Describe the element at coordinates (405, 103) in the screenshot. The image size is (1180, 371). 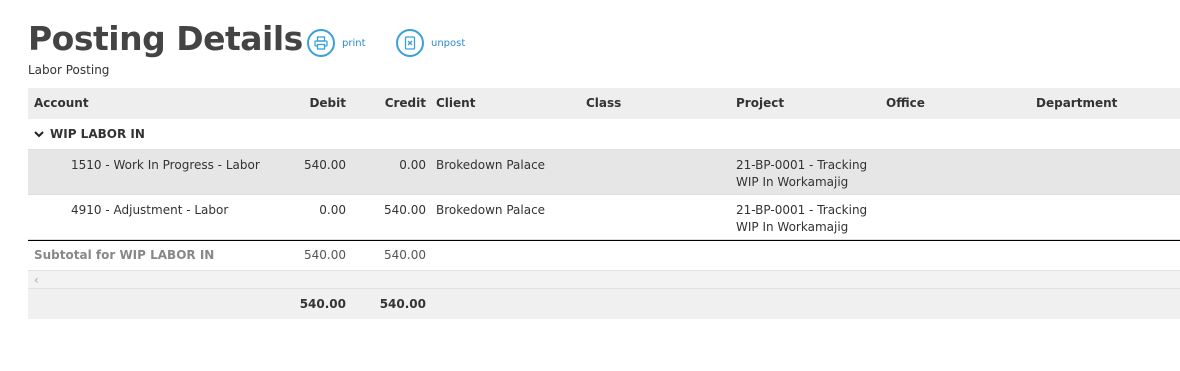
I see `column-header-credit: Credit` at that location.